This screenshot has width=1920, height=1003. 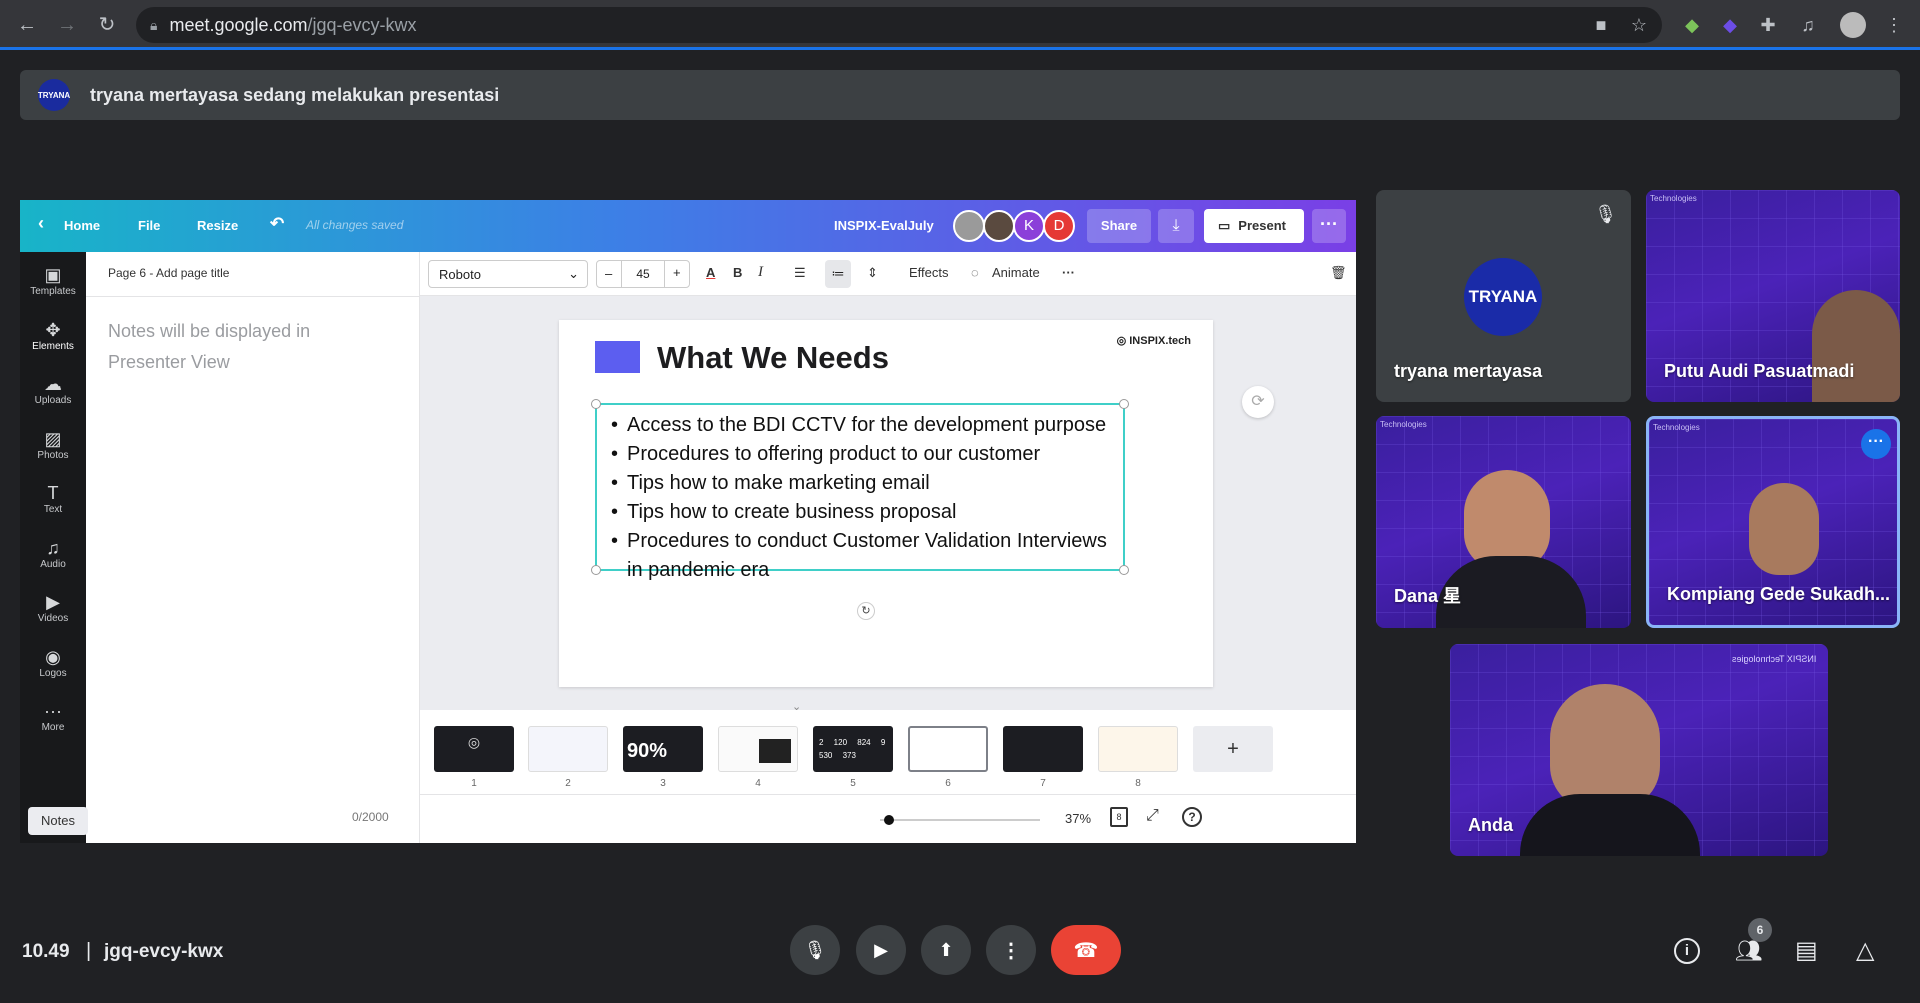 I want to click on participant-tile-dana: Technologies Dana 星, so click(x=1503, y=522).